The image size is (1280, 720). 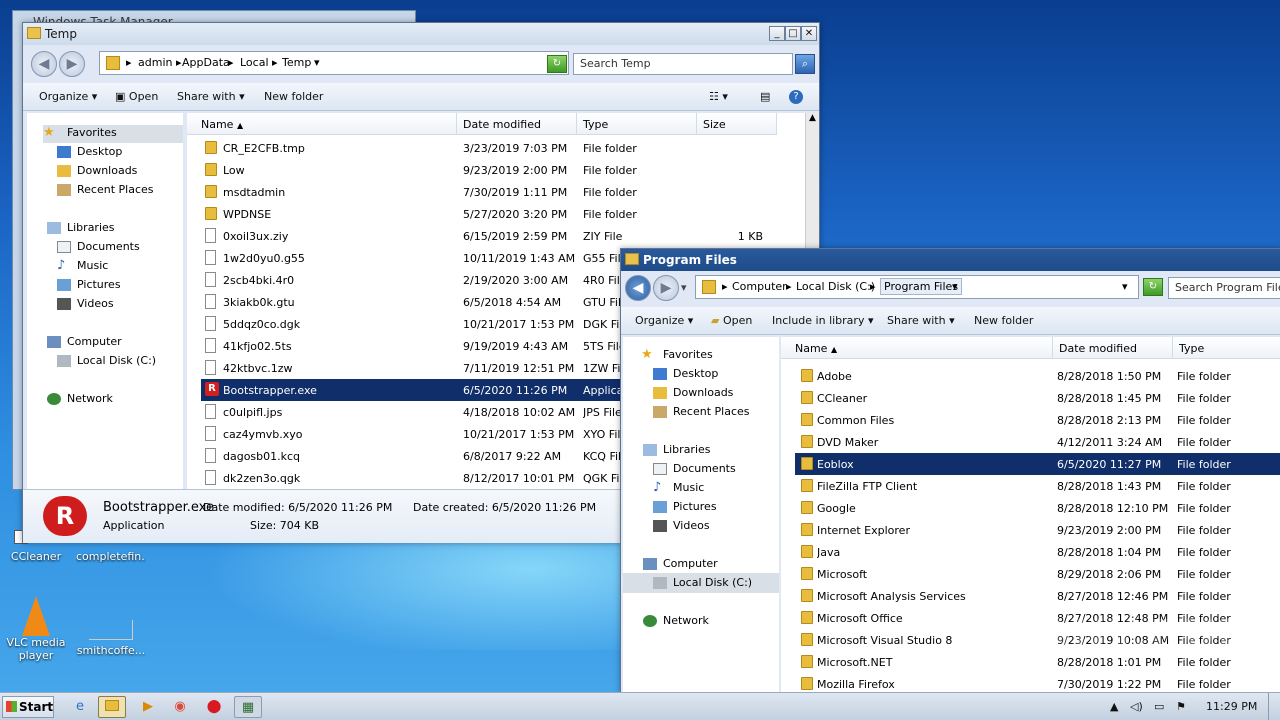 I want to click on scroll-up-icon: ▲, so click(x=812, y=118).